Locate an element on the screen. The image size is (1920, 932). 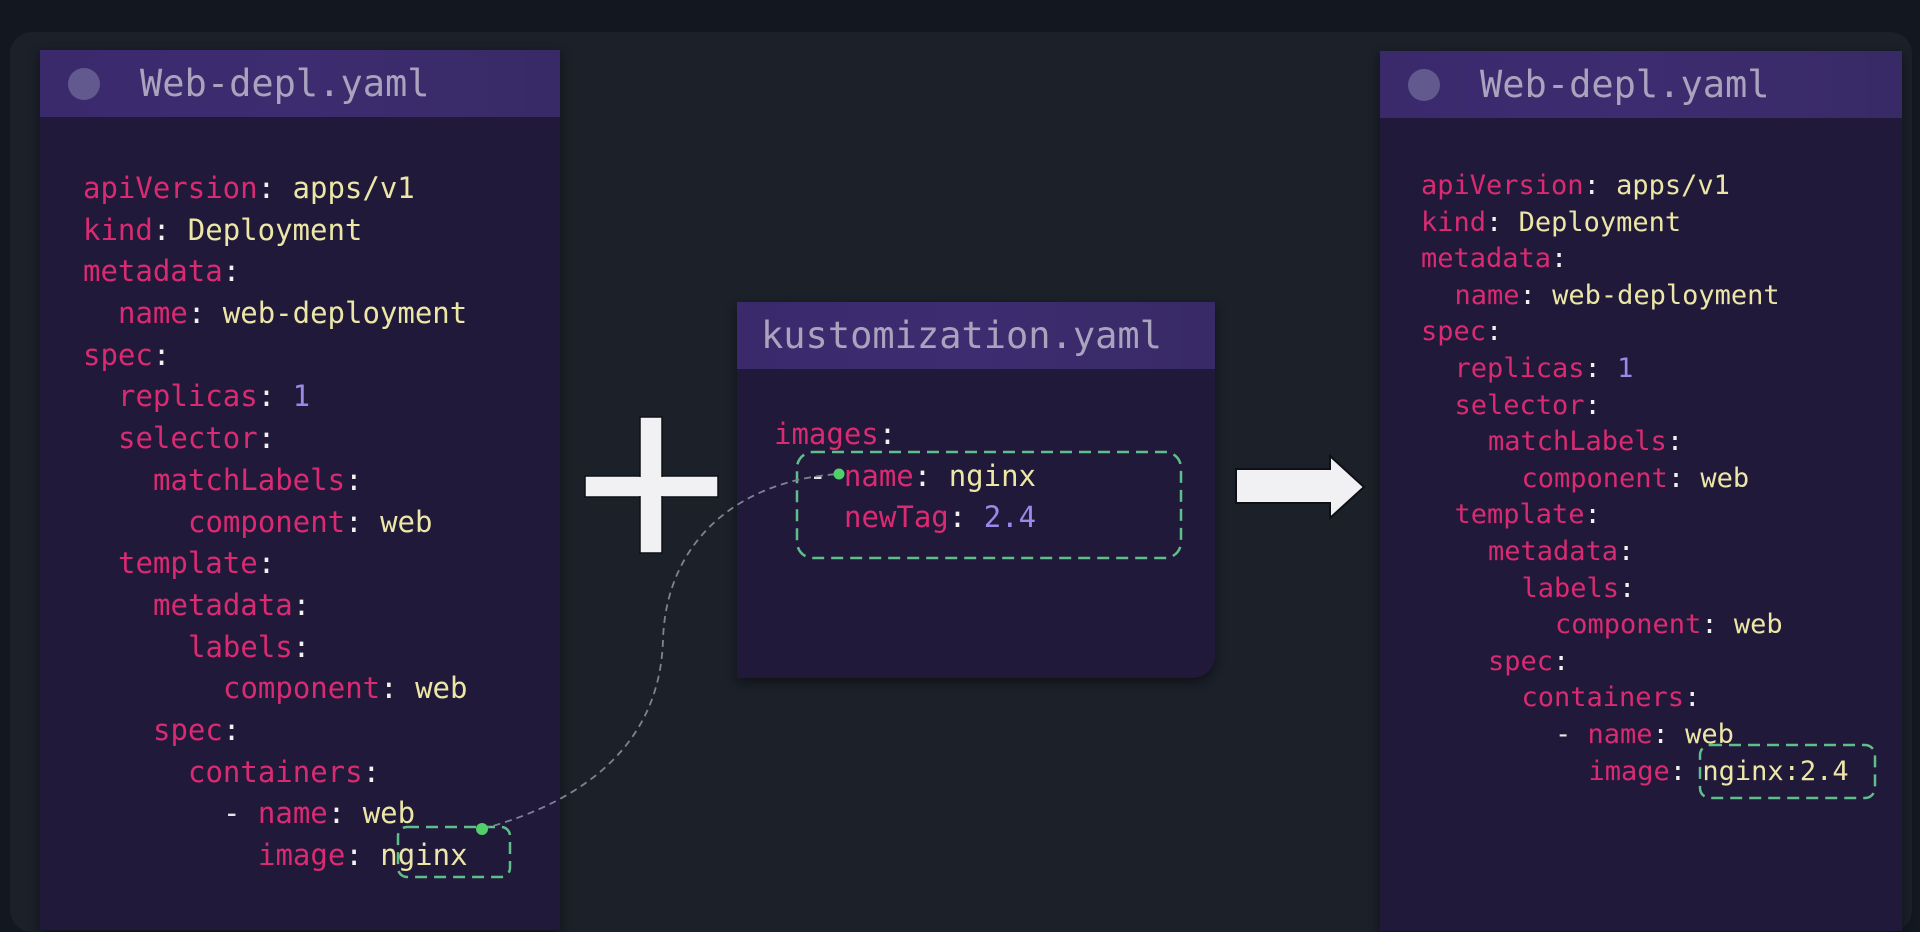
connector-dot-source is located at coordinates (482, 829).